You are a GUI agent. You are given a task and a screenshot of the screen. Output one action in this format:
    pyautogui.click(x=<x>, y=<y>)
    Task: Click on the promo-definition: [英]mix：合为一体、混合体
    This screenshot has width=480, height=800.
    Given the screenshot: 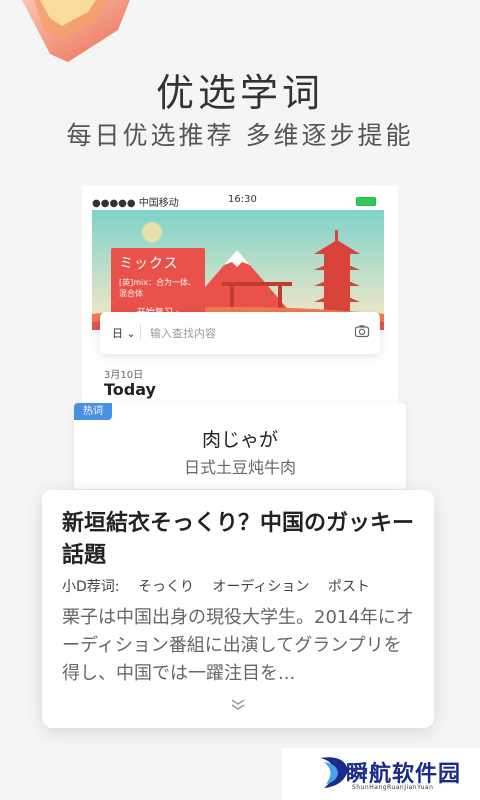 What is the action you would take?
    pyautogui.click(x=157, y=288)
    